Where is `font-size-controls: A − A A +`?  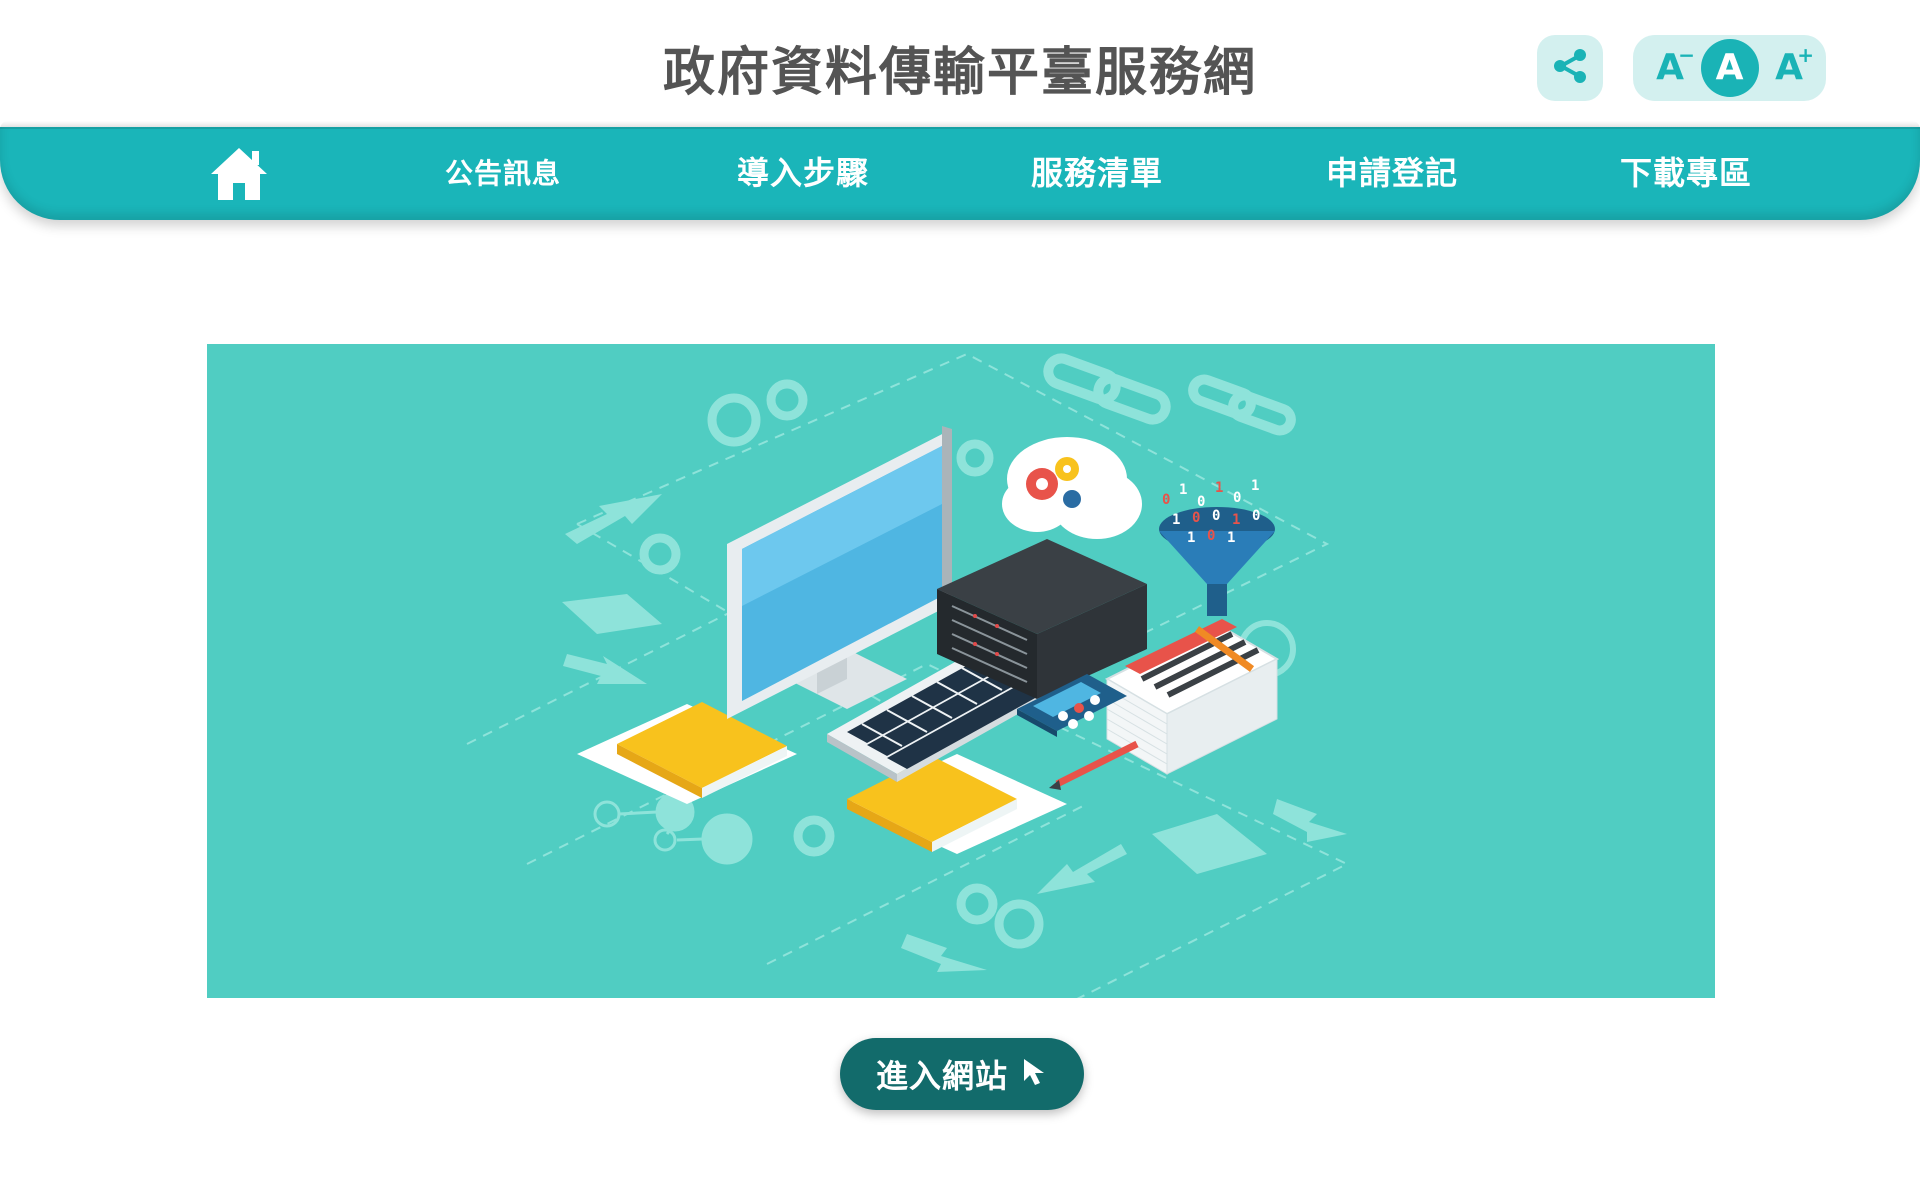 font-size-controls: A − A A + is located at coordinates (1729, 68).